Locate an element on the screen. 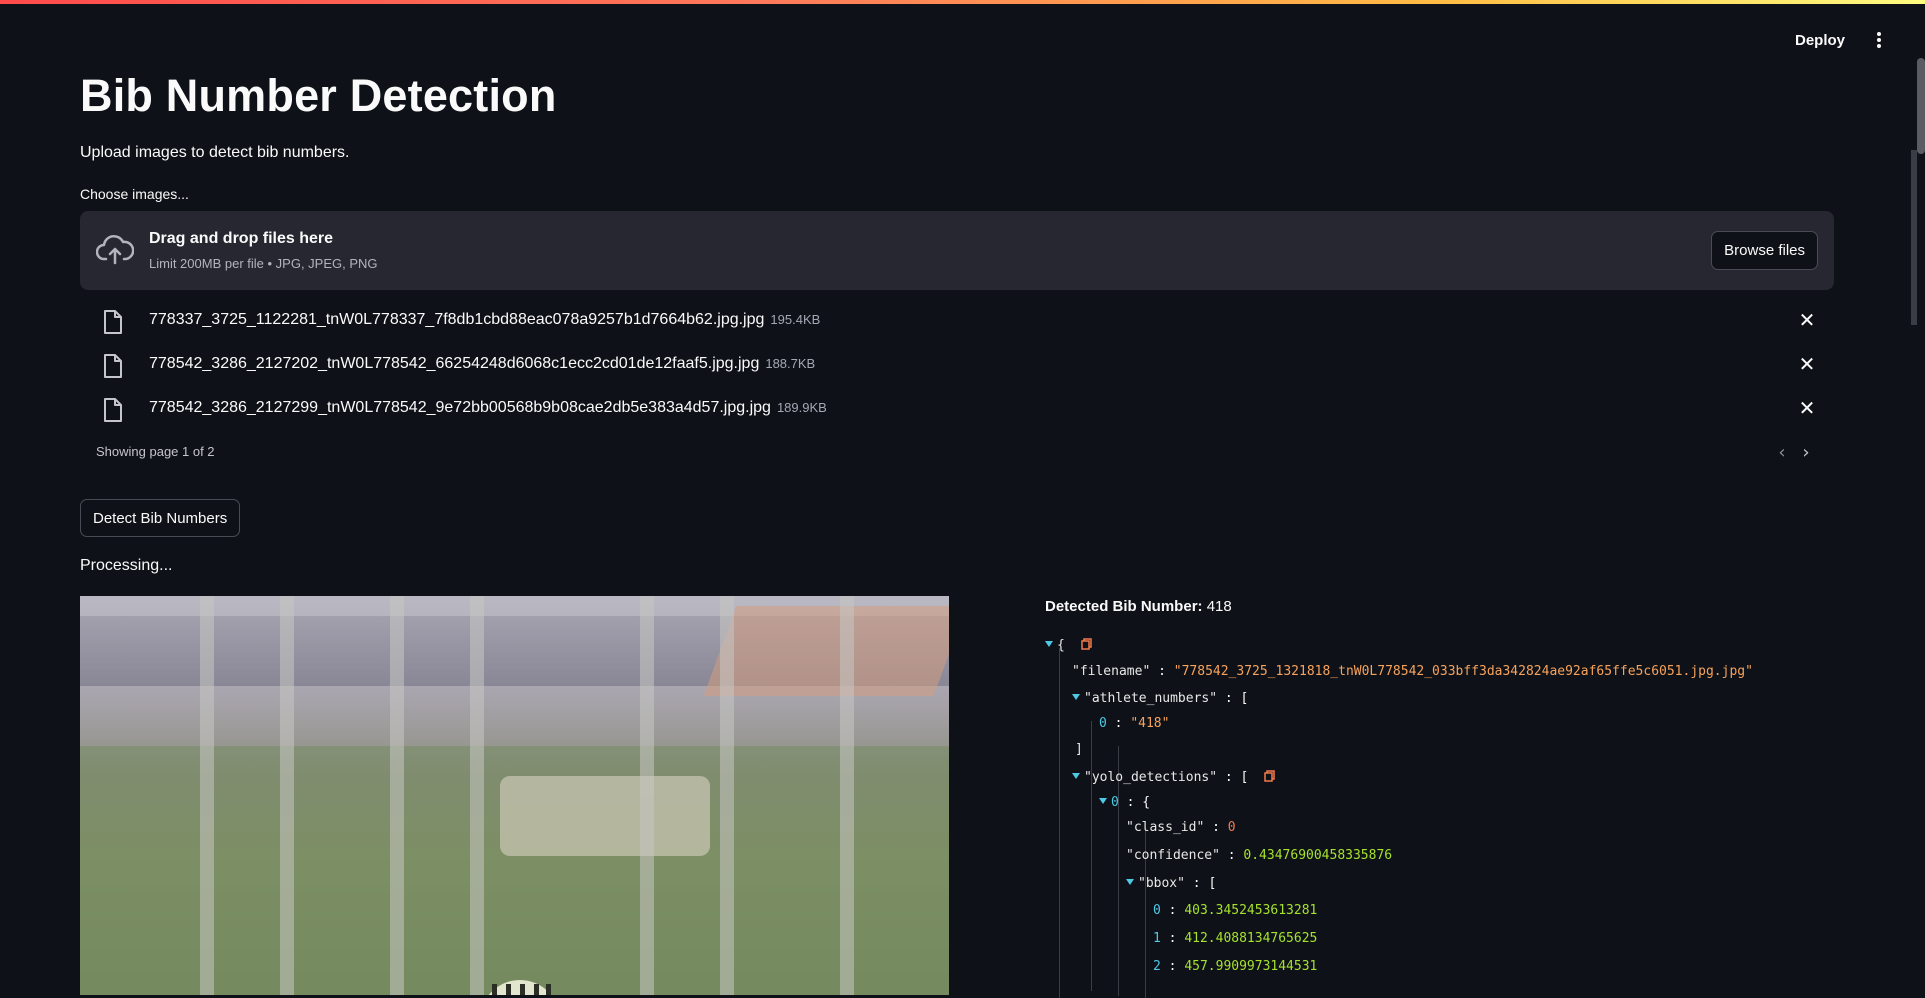  json-confidence: "confidence" : 0.43476900458335876 is located at coordinates (1259, 855).